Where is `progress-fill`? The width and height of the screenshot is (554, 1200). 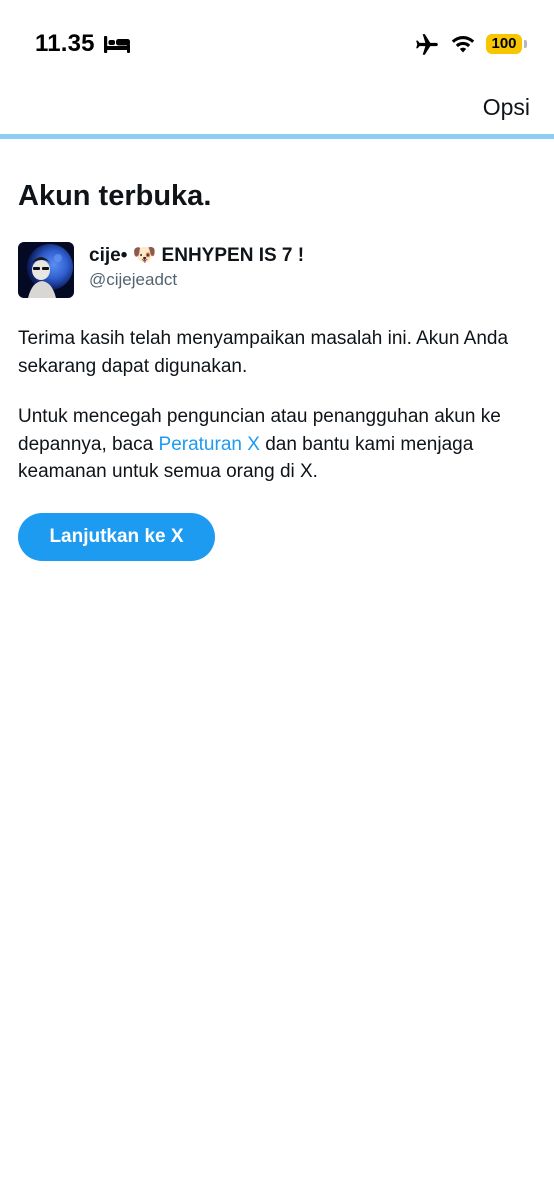 progress-fill is located at coordinates (277, 136).